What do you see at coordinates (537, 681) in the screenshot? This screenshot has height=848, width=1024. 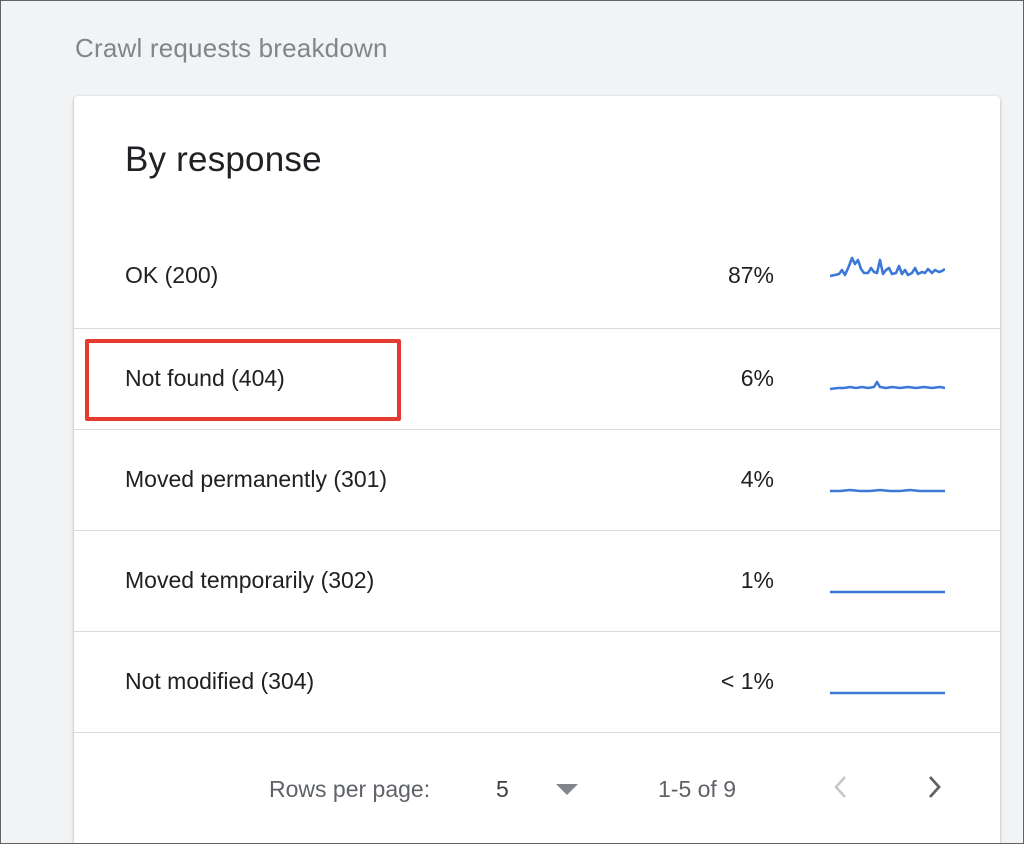 I see `table-row-not-modified-304: Not modified (304) < 1%` at bounding box center [537, 681].